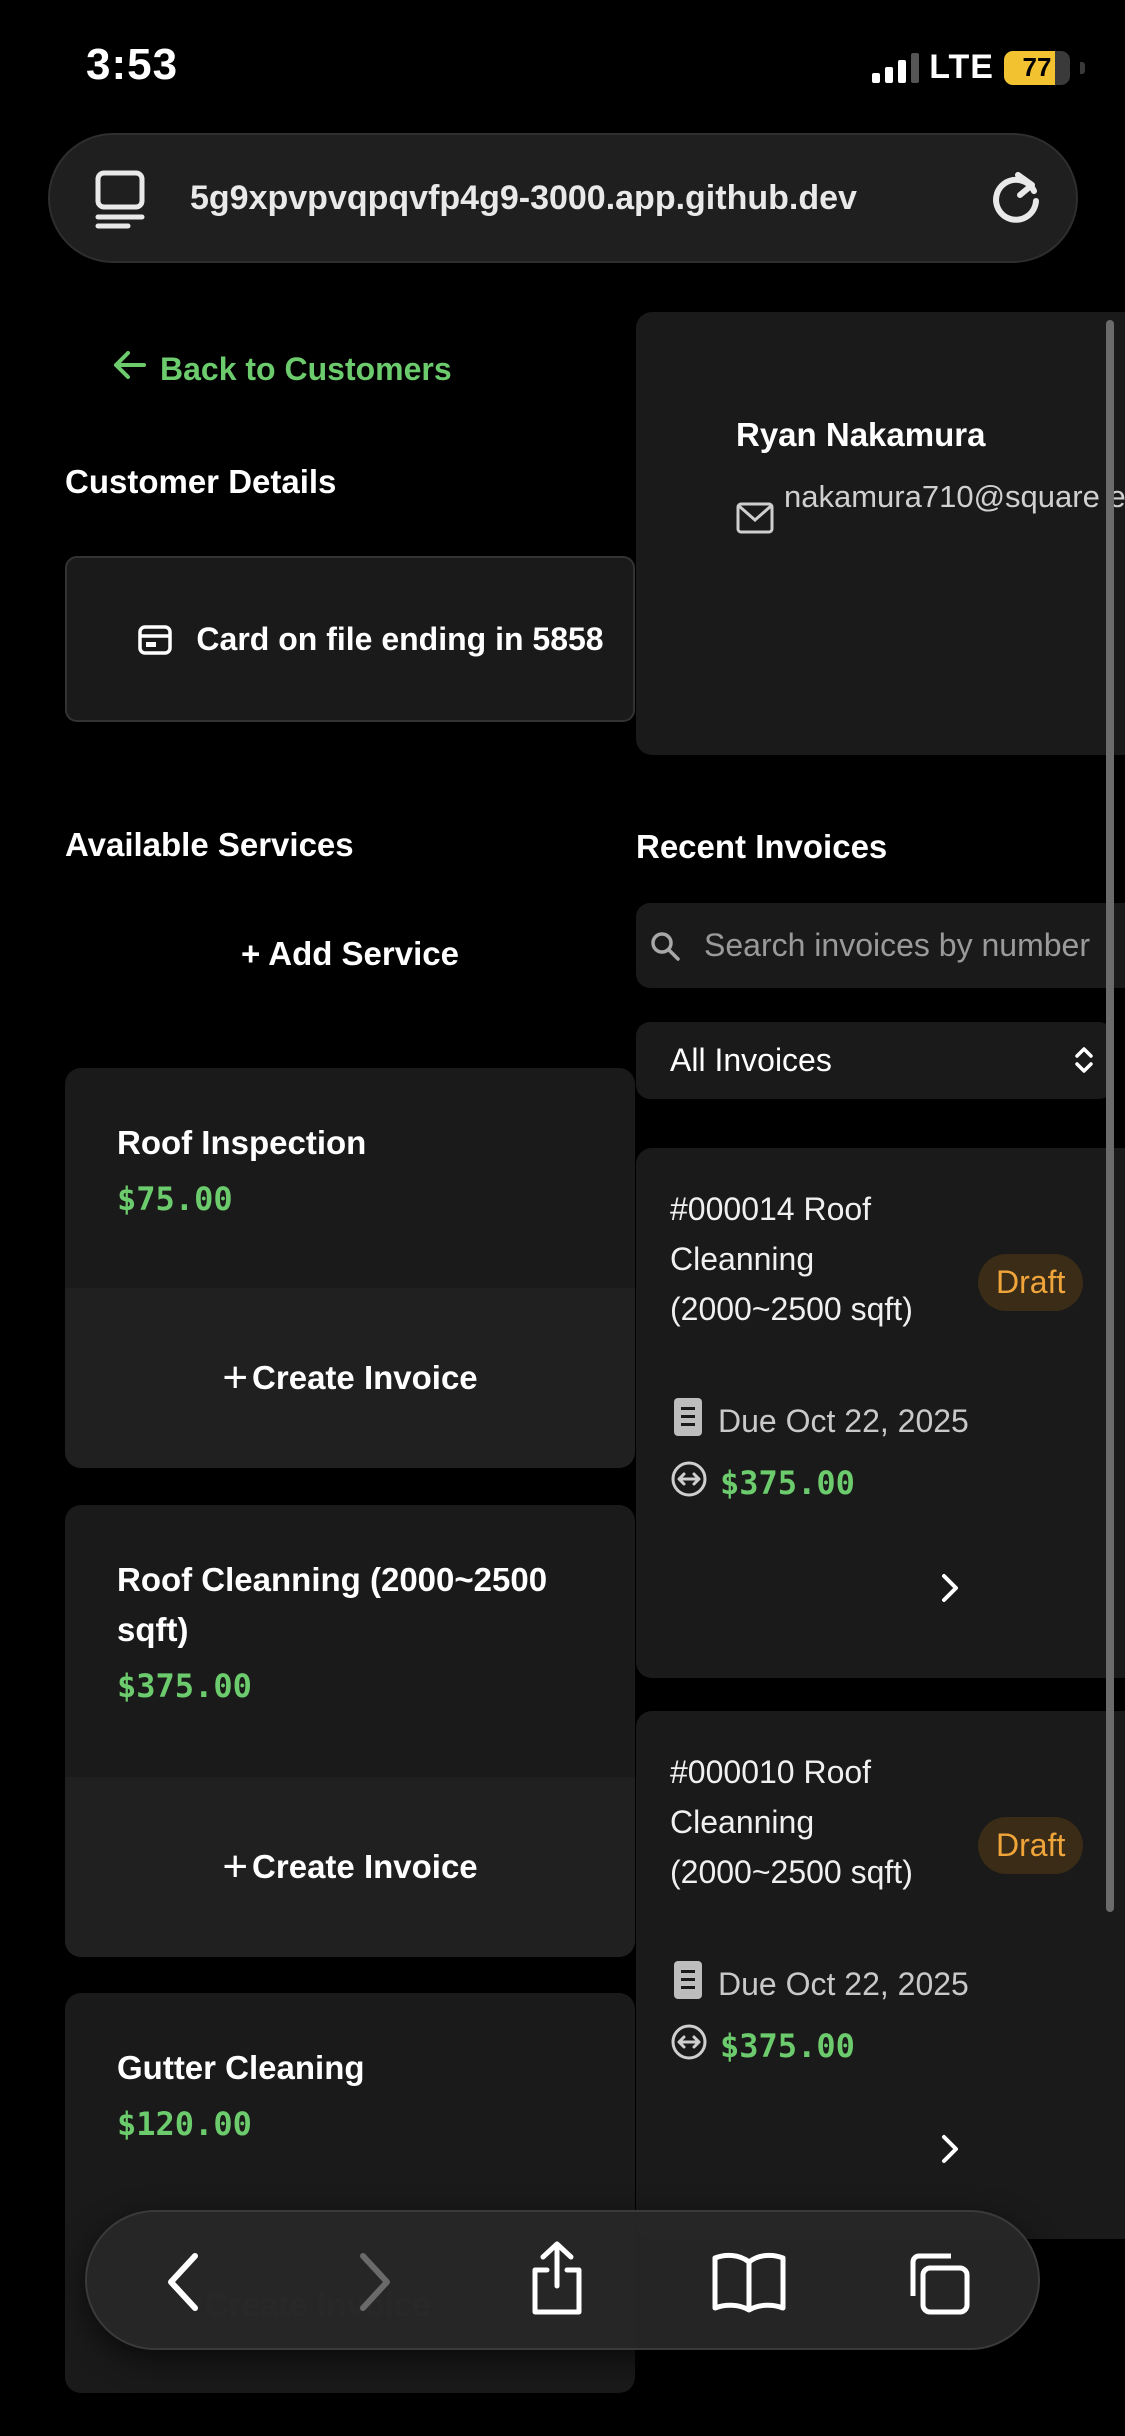 The image size is (1125, 2436). I want to click on search-input, so click(914, 945).